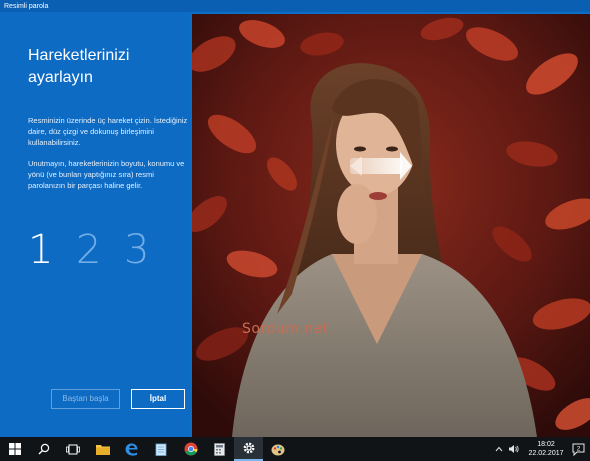 This screenshot has height=461, width=590. I want to click on windows-start-icon, so click(14, 449).